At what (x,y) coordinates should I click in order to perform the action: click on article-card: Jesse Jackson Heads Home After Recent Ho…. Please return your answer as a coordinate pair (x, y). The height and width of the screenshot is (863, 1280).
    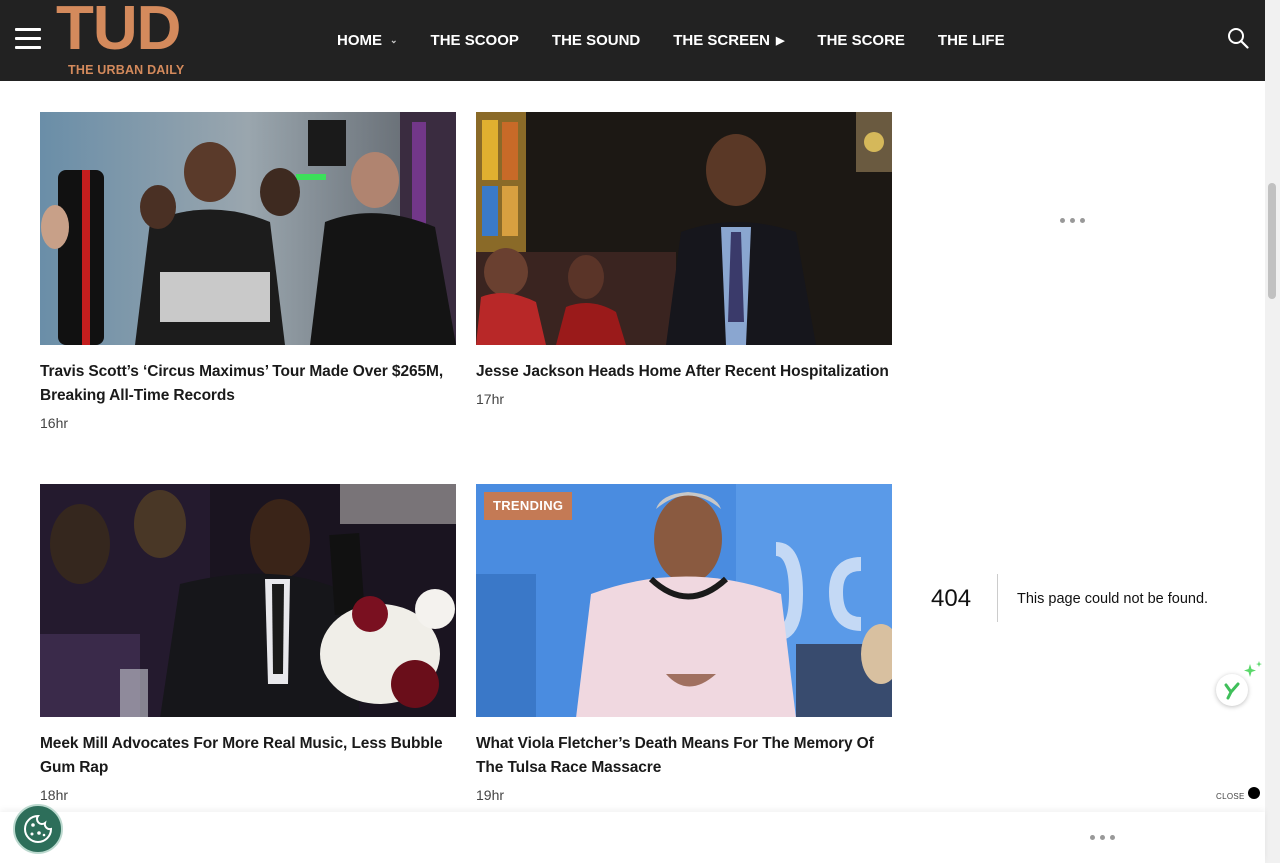
    Looking at the image, I should click on (684, 259).